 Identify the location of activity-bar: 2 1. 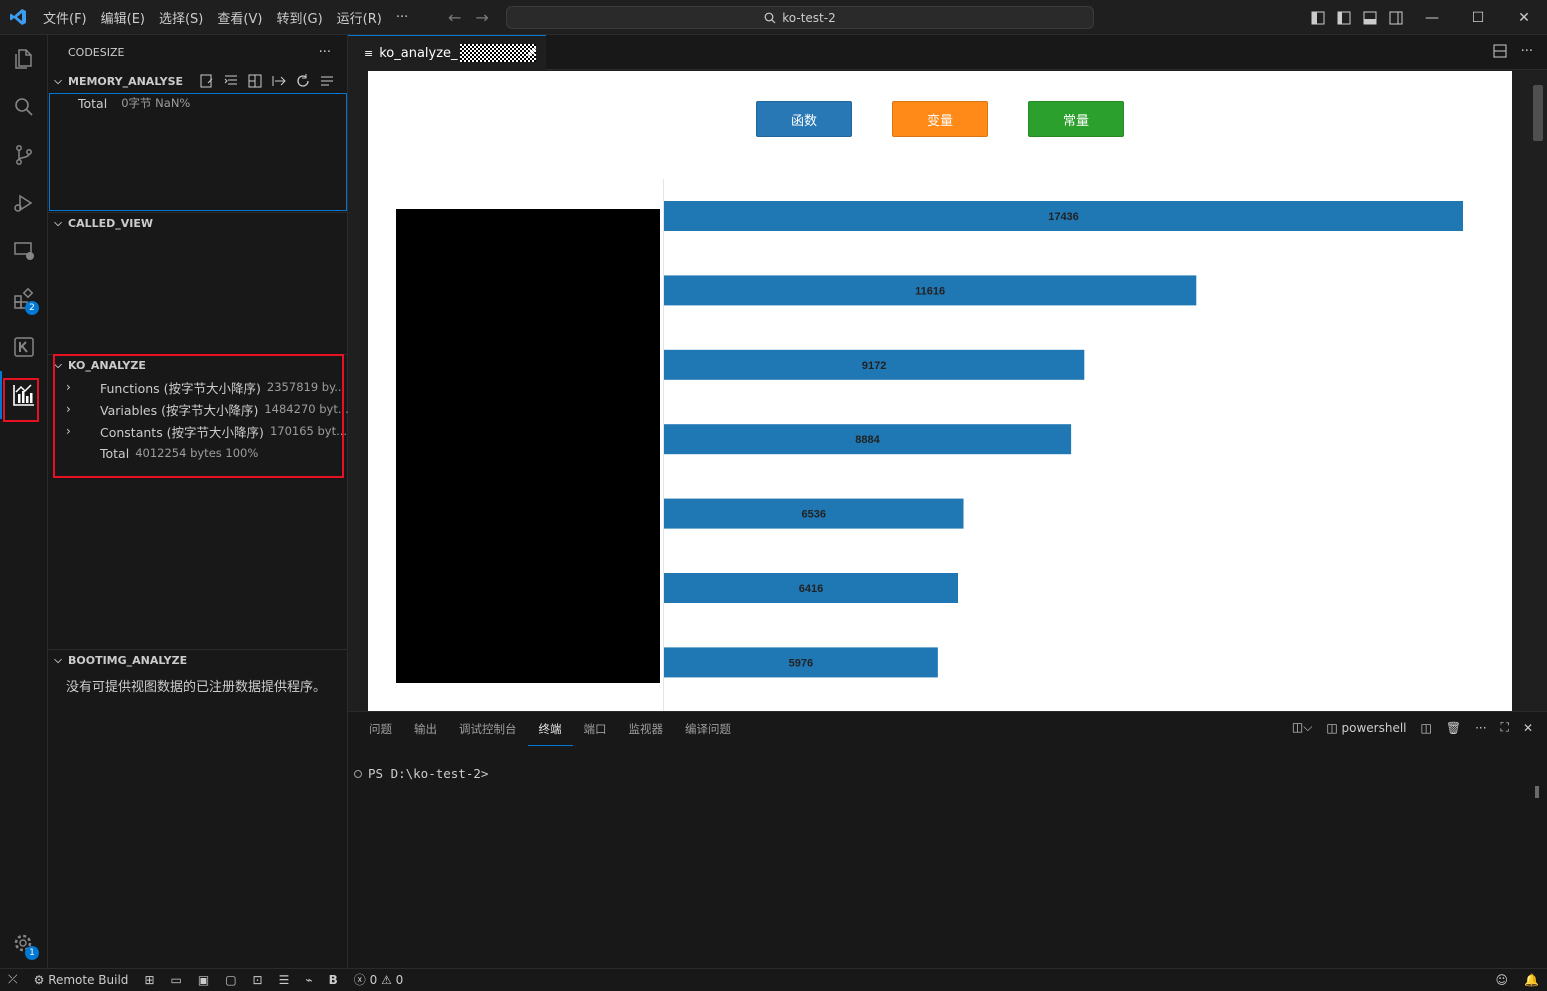
(24, 501).